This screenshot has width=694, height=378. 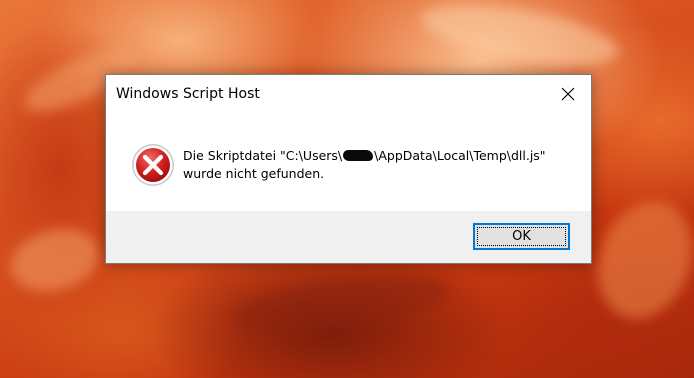 I want to click on ok-button: OK, so click(x=521, y=236).